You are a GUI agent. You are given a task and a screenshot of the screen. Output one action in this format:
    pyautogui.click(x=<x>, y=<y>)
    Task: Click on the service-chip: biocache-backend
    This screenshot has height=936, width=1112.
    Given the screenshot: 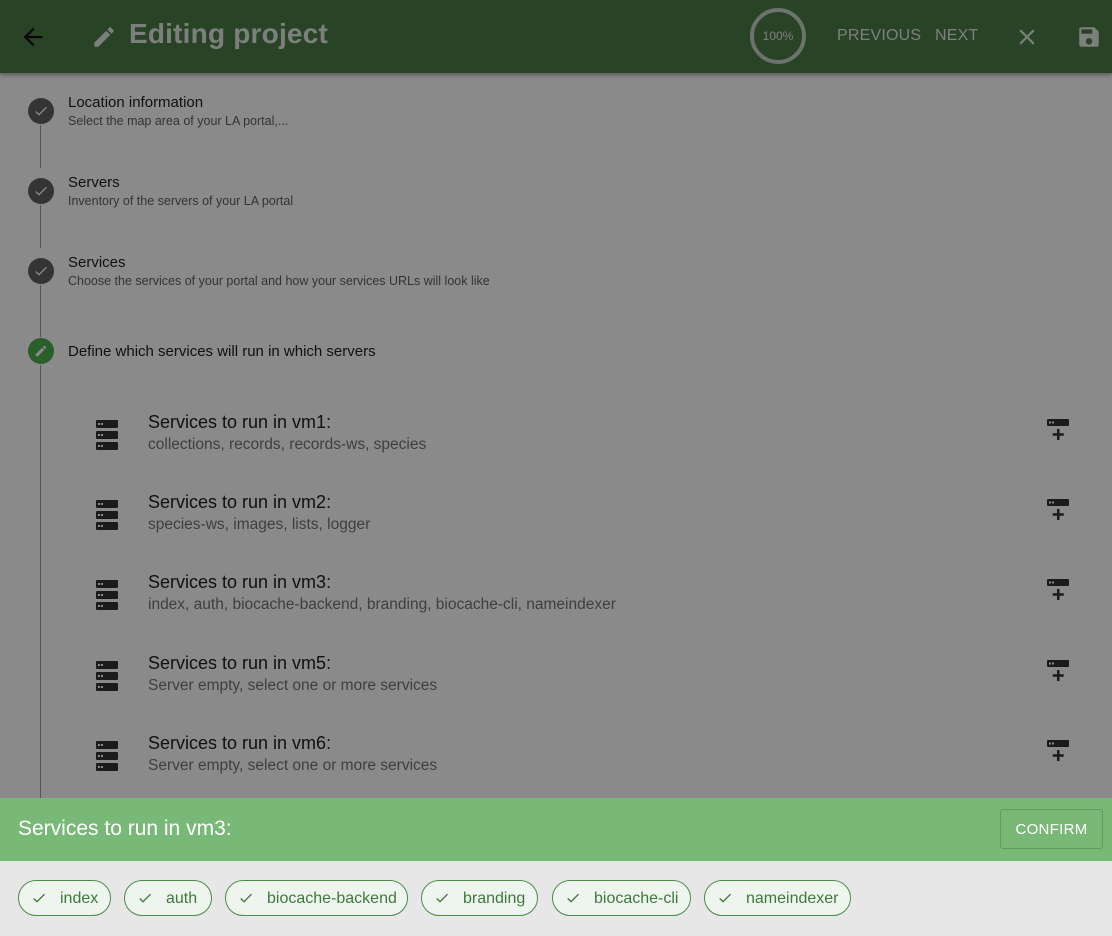 What is the action you would take?
    pyautogui.click(x=316, y=898)
    